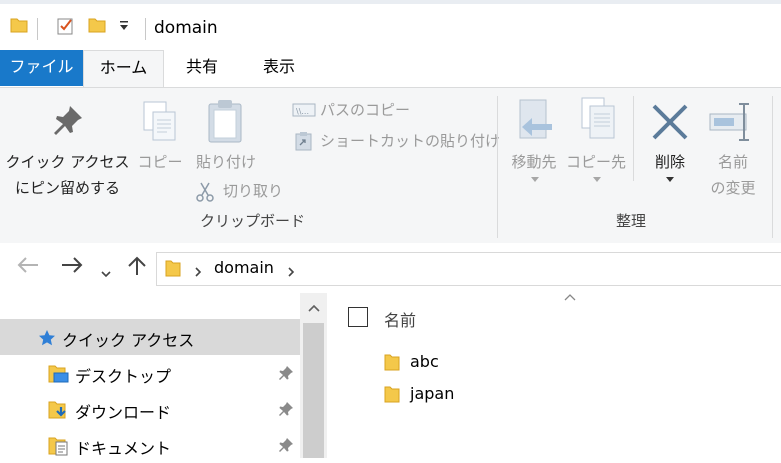 The height and width of the screenshot is (463, 781). What do you see at coordinates (670, 179) in the screenshot?
I see `delete-caret-icon` at bounding box center [670, 179].